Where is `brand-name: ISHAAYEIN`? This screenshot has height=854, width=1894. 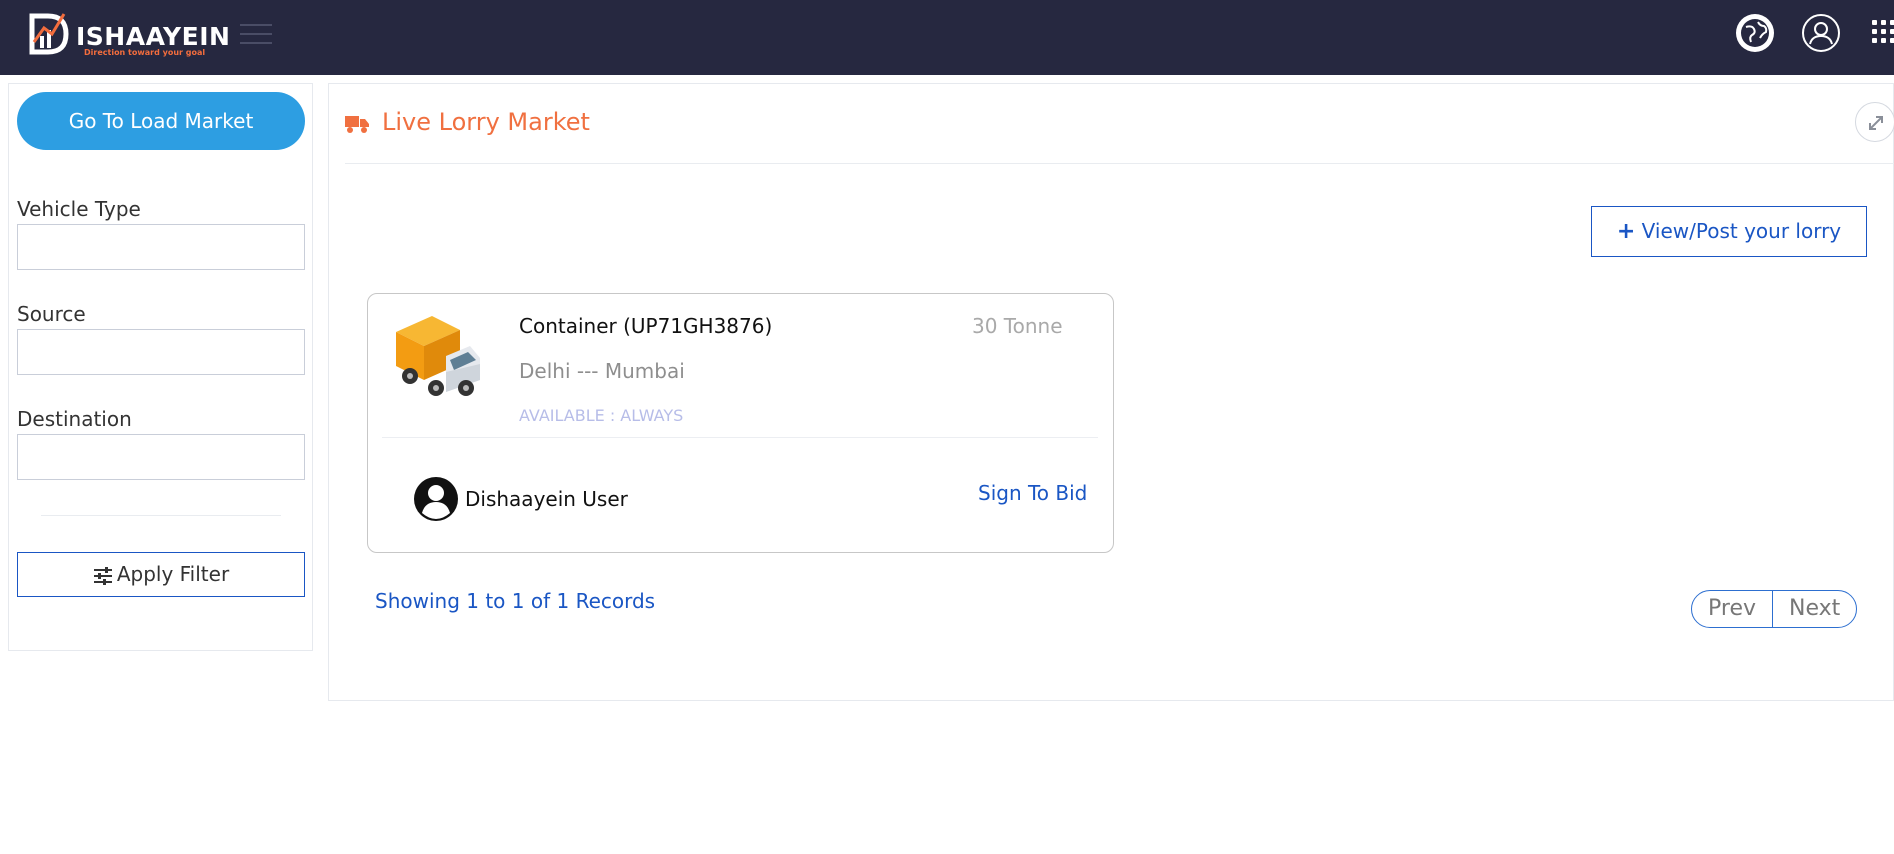 brand-name: ISHAAYEIN is located at coordinates (153, 36).